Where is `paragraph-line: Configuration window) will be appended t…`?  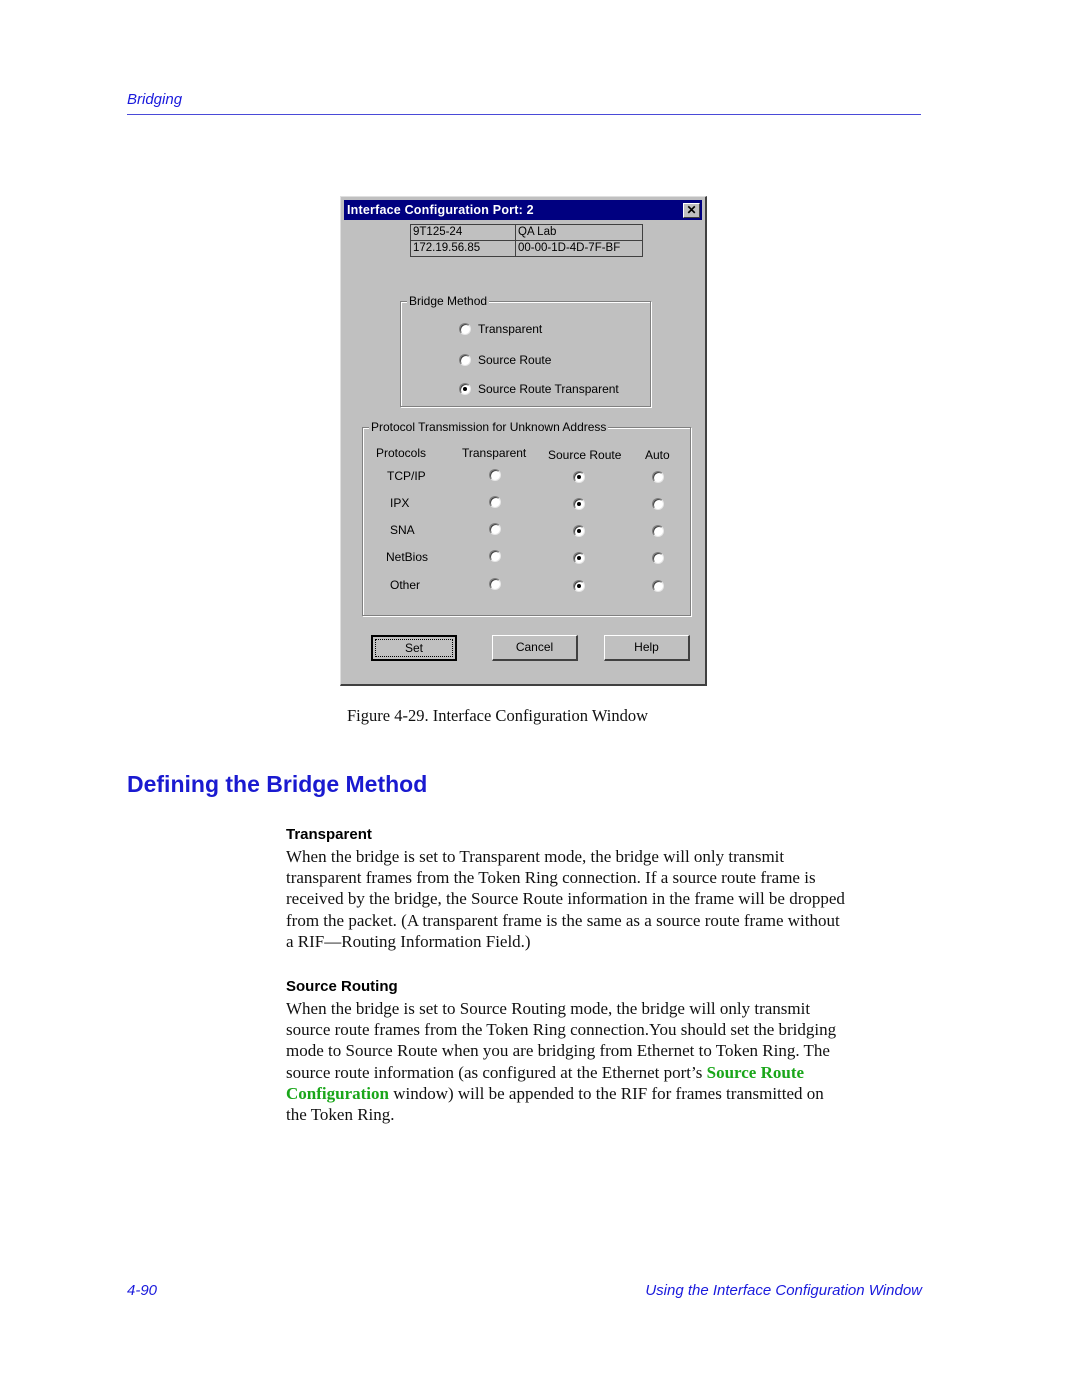 paragraph-line: Configuration window) will be appended t… is located at coordinates (606, 1093).